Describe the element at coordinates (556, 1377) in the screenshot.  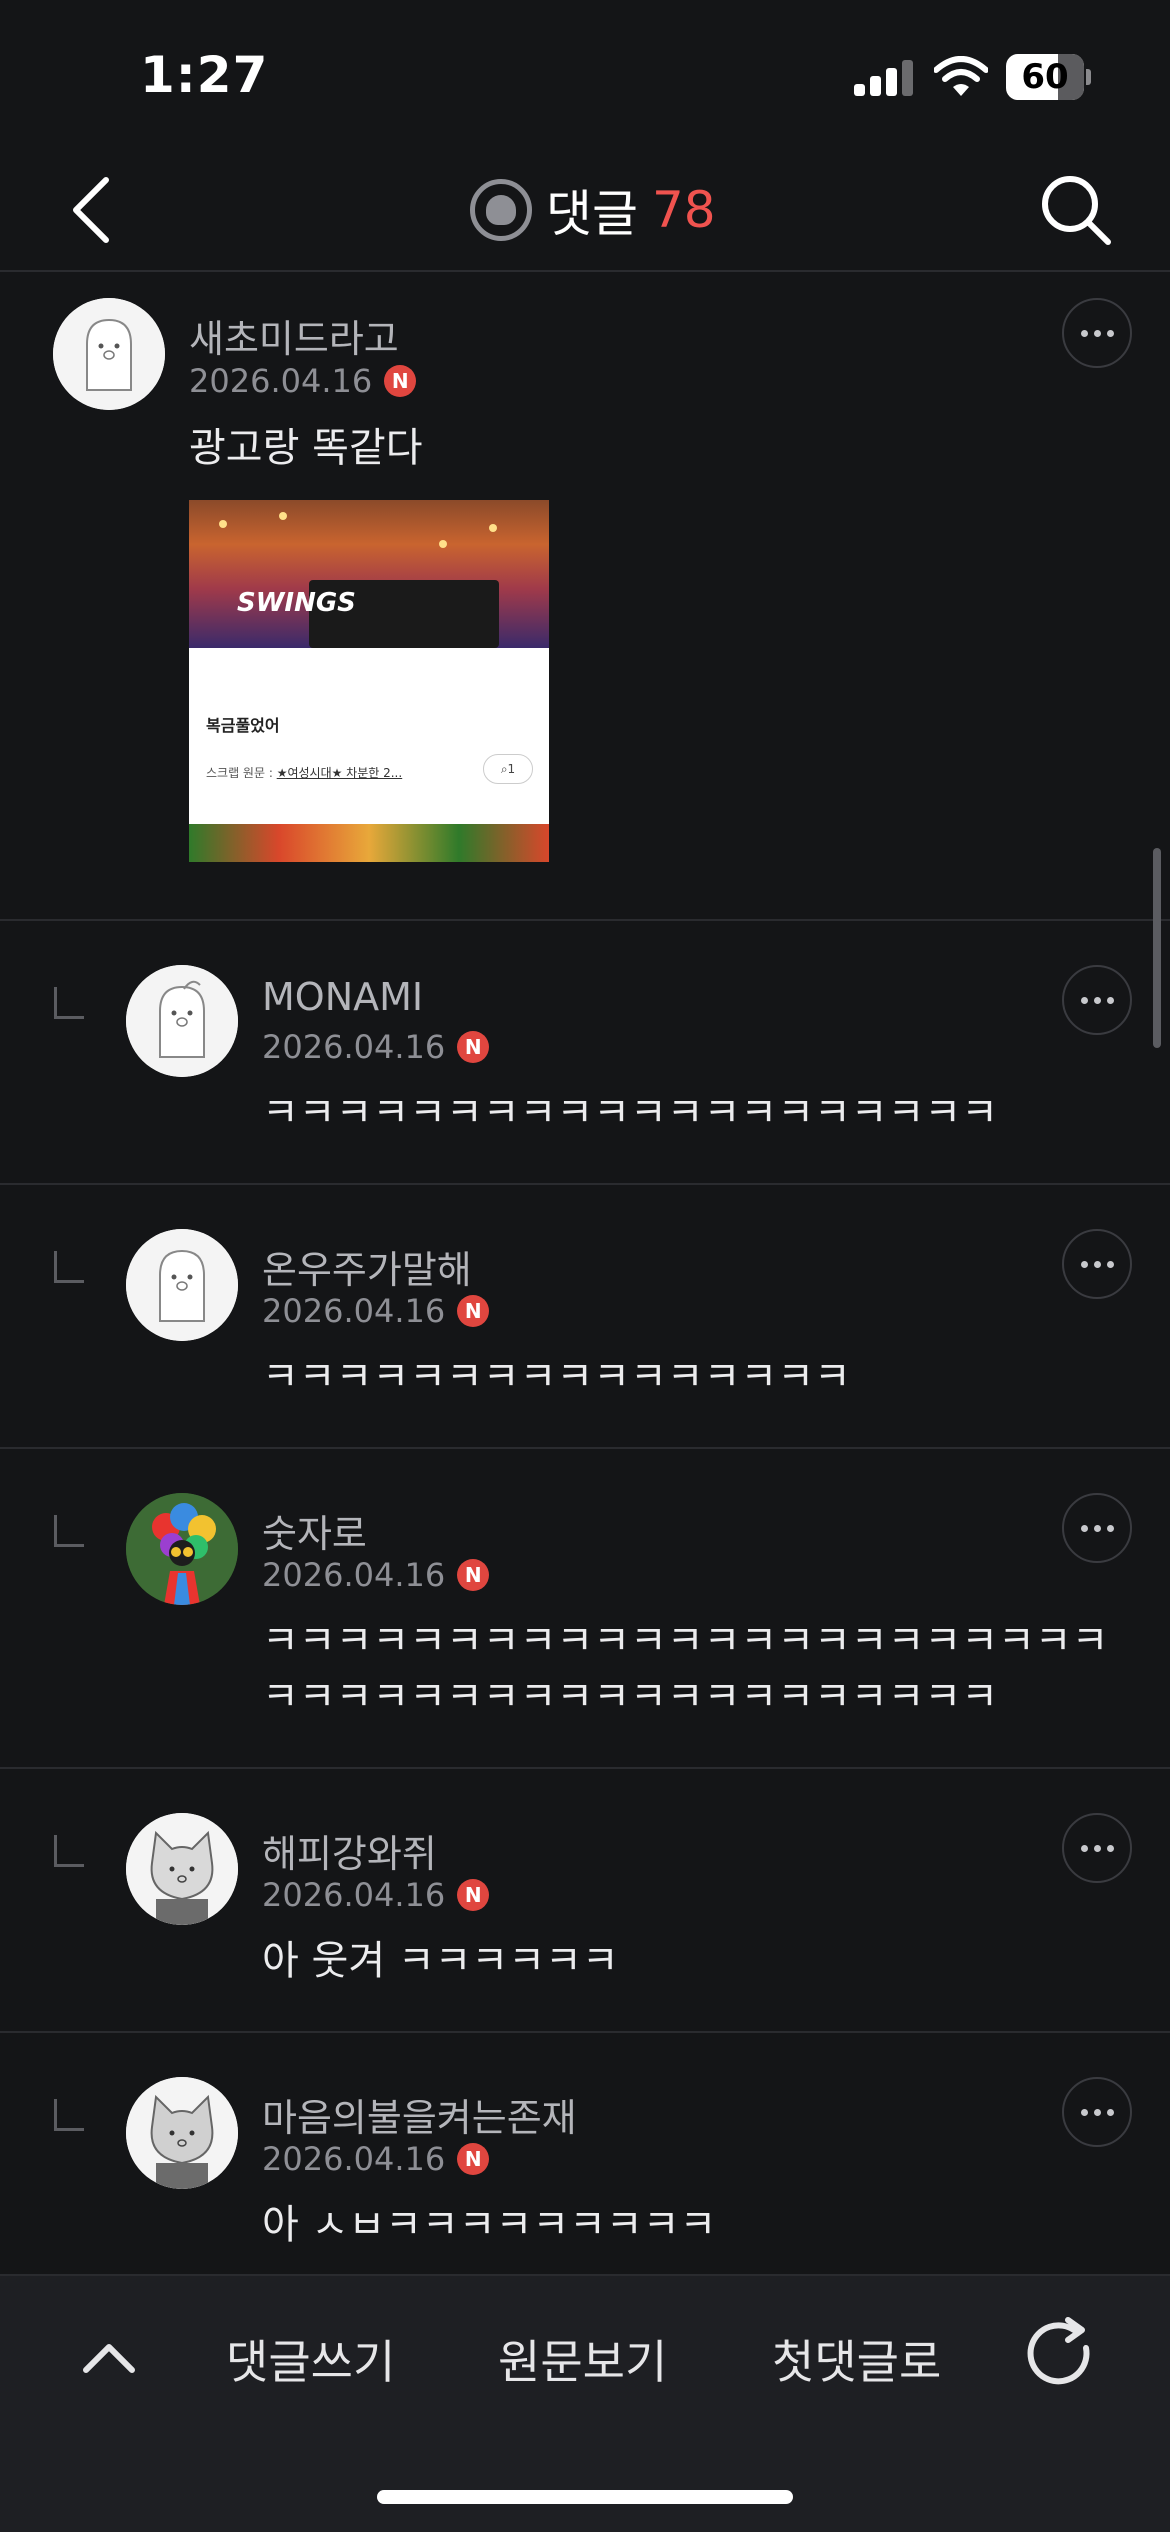
I see `comment-text: ㅋㅋㅋㅋㅋㅋㅋㅋㅋㅋㅋㅋㅋㅋㅋㅋ` at that location.